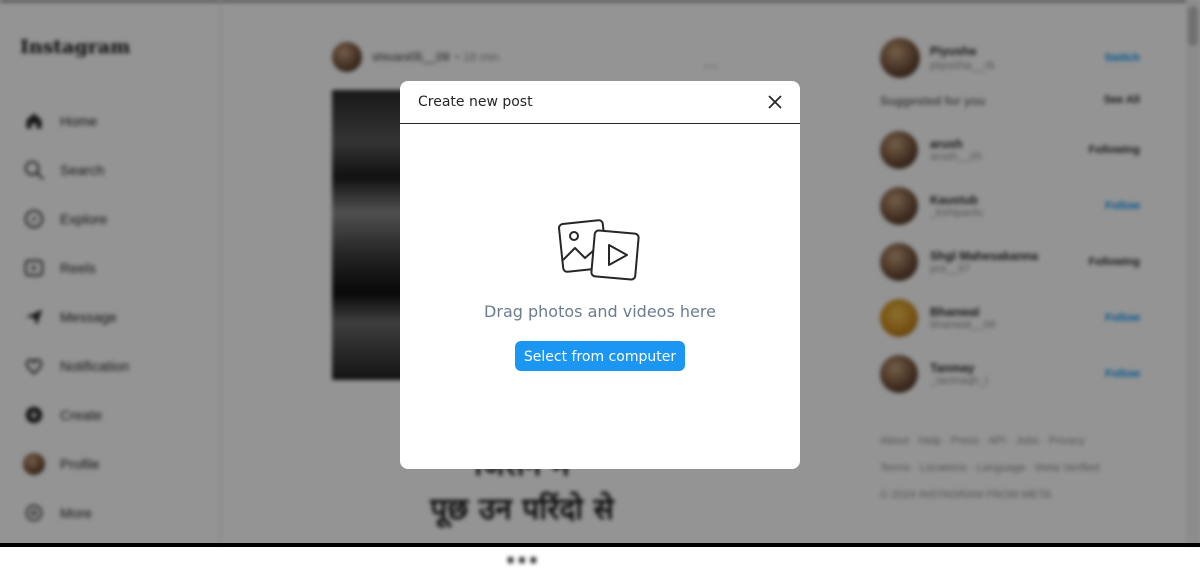 The width and height of the screenshot is (1200, 576). What do you see at coordinates (600, 252) in the screenshot?
I see `photo-video-icon` at bounding box center [600, 252].